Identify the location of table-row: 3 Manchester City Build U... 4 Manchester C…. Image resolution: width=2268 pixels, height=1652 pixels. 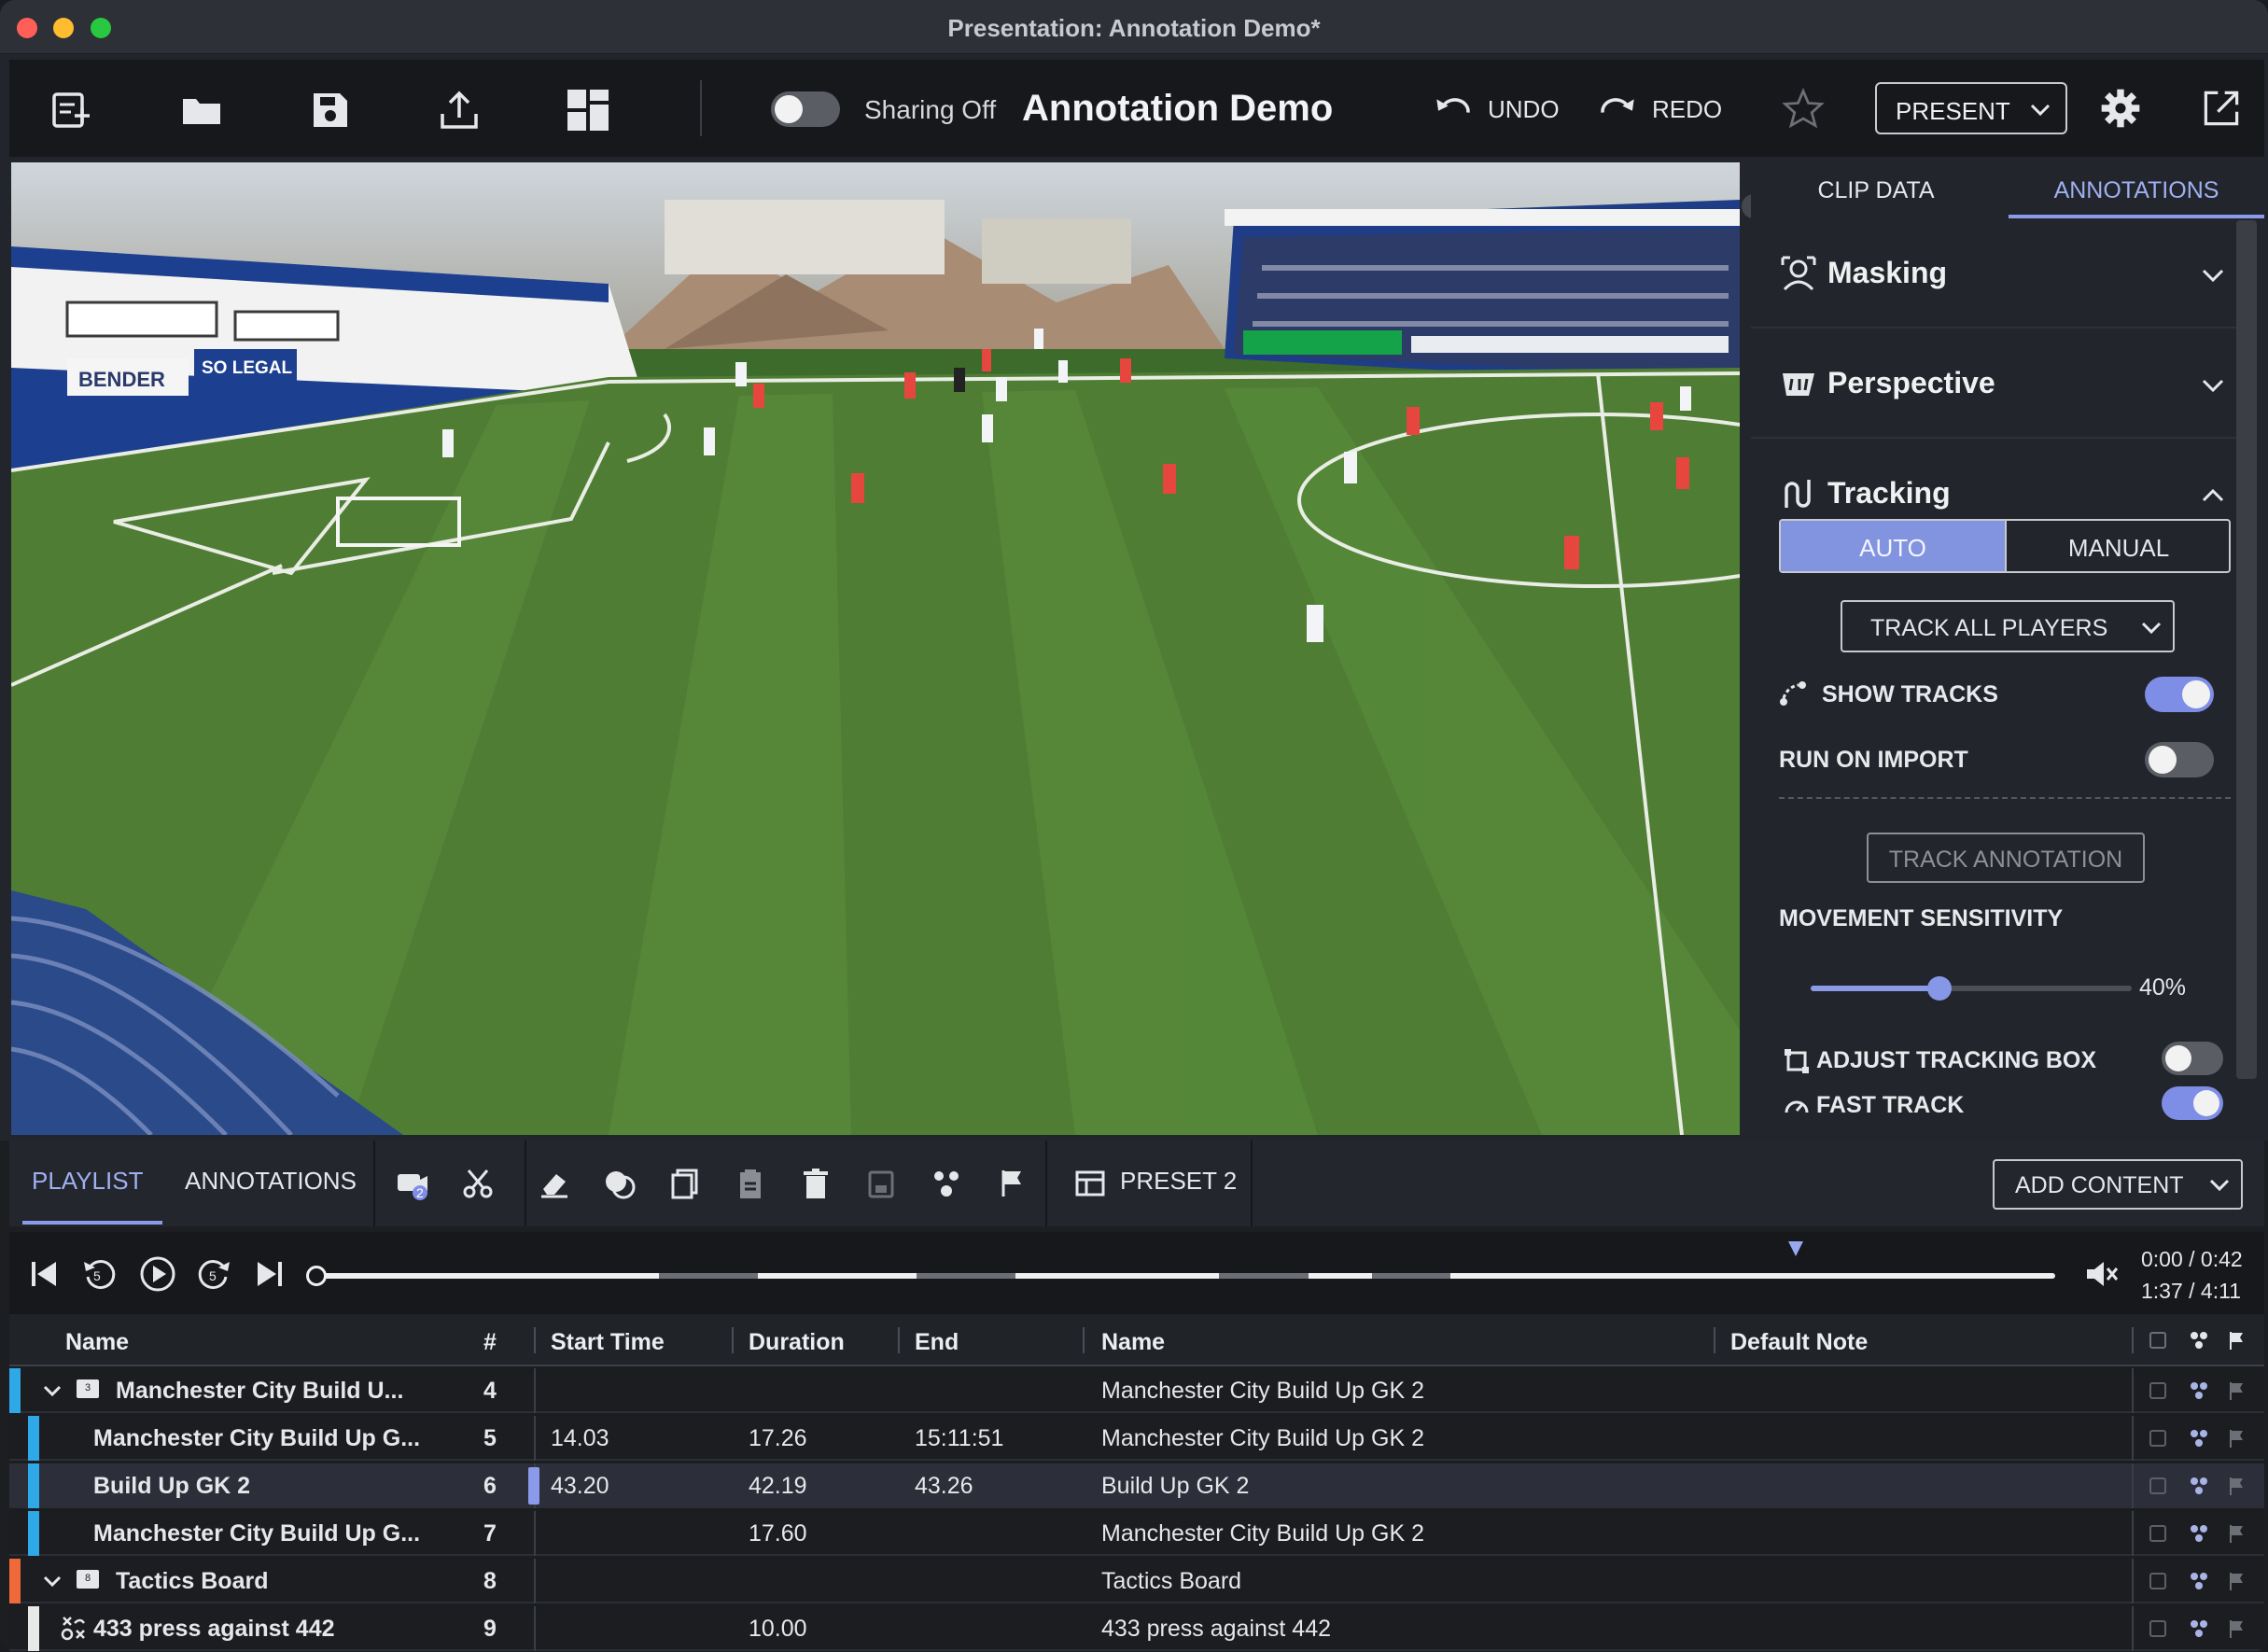
(1136, 1390).